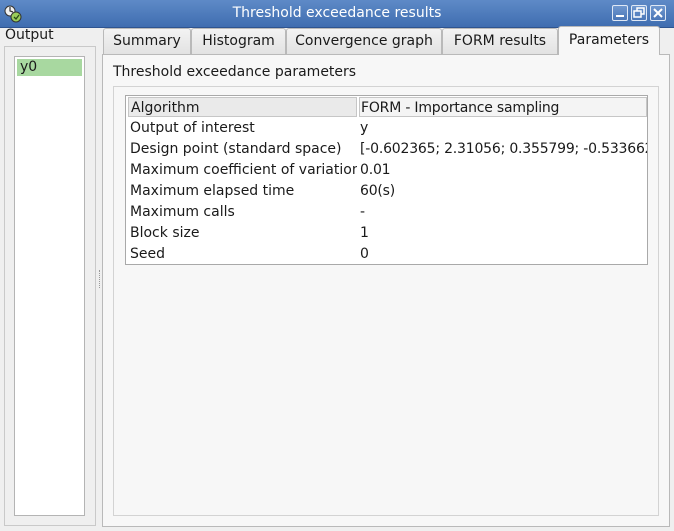  I want to click on table-row: Seed 0, so click(386, 254).